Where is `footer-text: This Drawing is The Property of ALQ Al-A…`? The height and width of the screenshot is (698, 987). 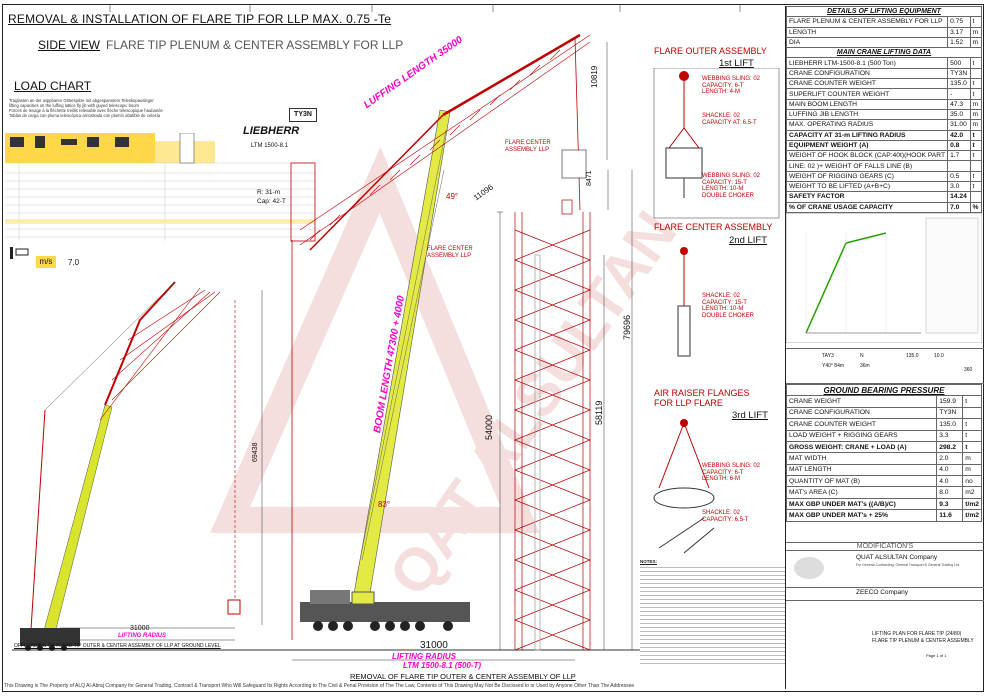 footer-text: This Drawing is The Property of ALQ Al-A… is located at coordinates (319, 686).